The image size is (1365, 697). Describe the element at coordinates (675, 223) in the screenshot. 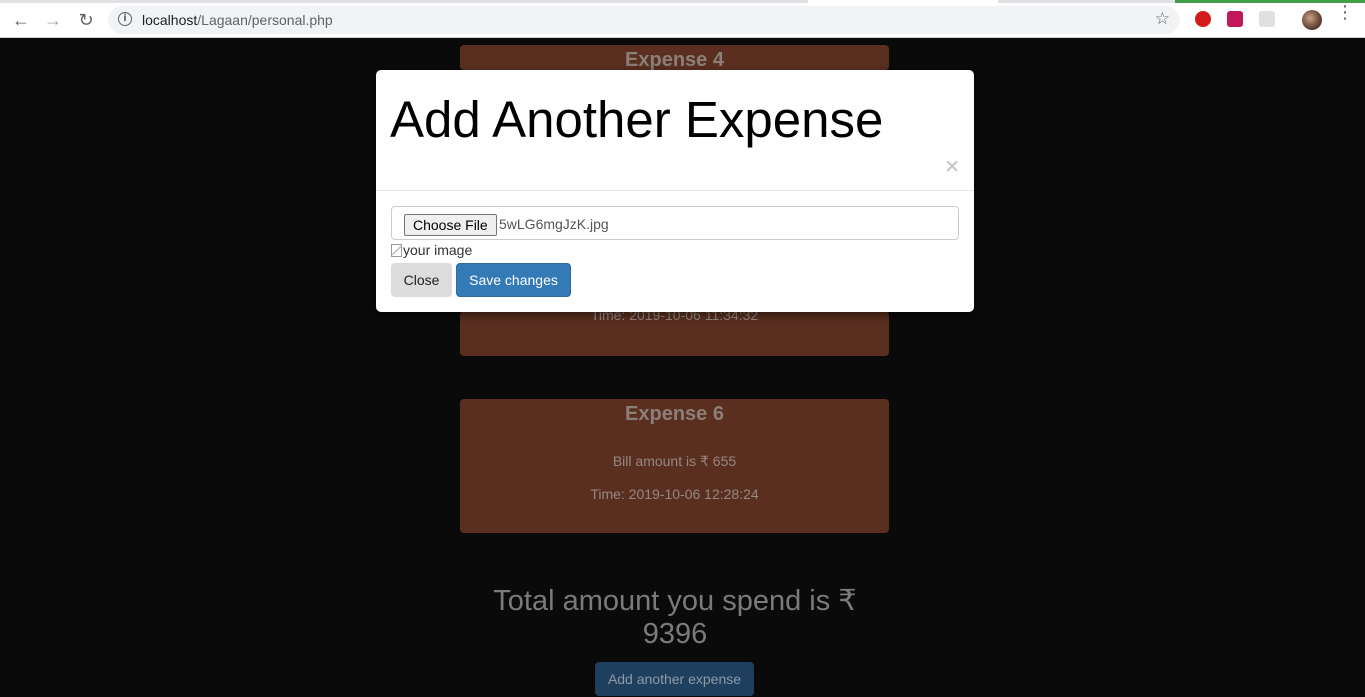

I see `file-input: Choose File 5wLG6mgJzK.jpg` at that location.